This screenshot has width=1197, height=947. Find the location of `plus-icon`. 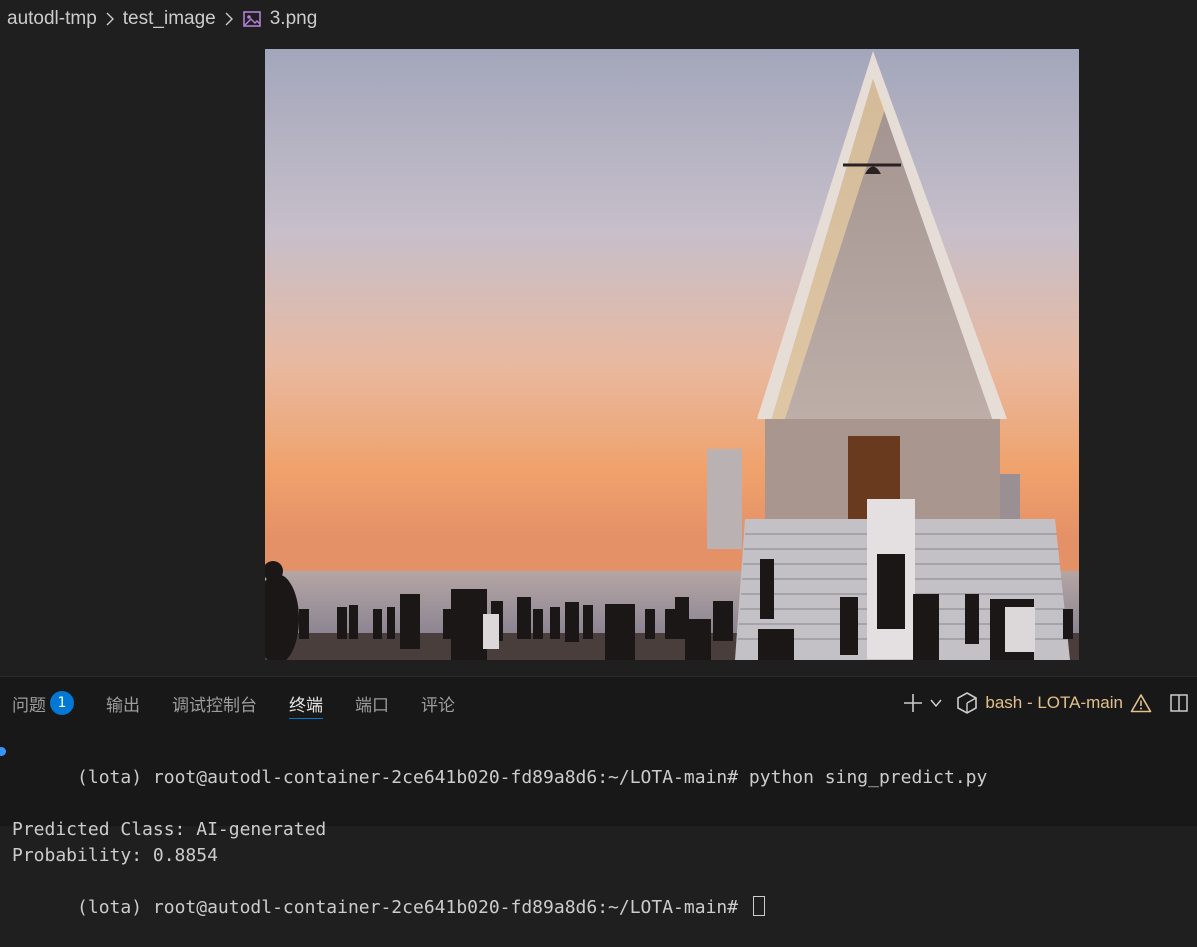

plus-icon is located at coordinates (913, 703).